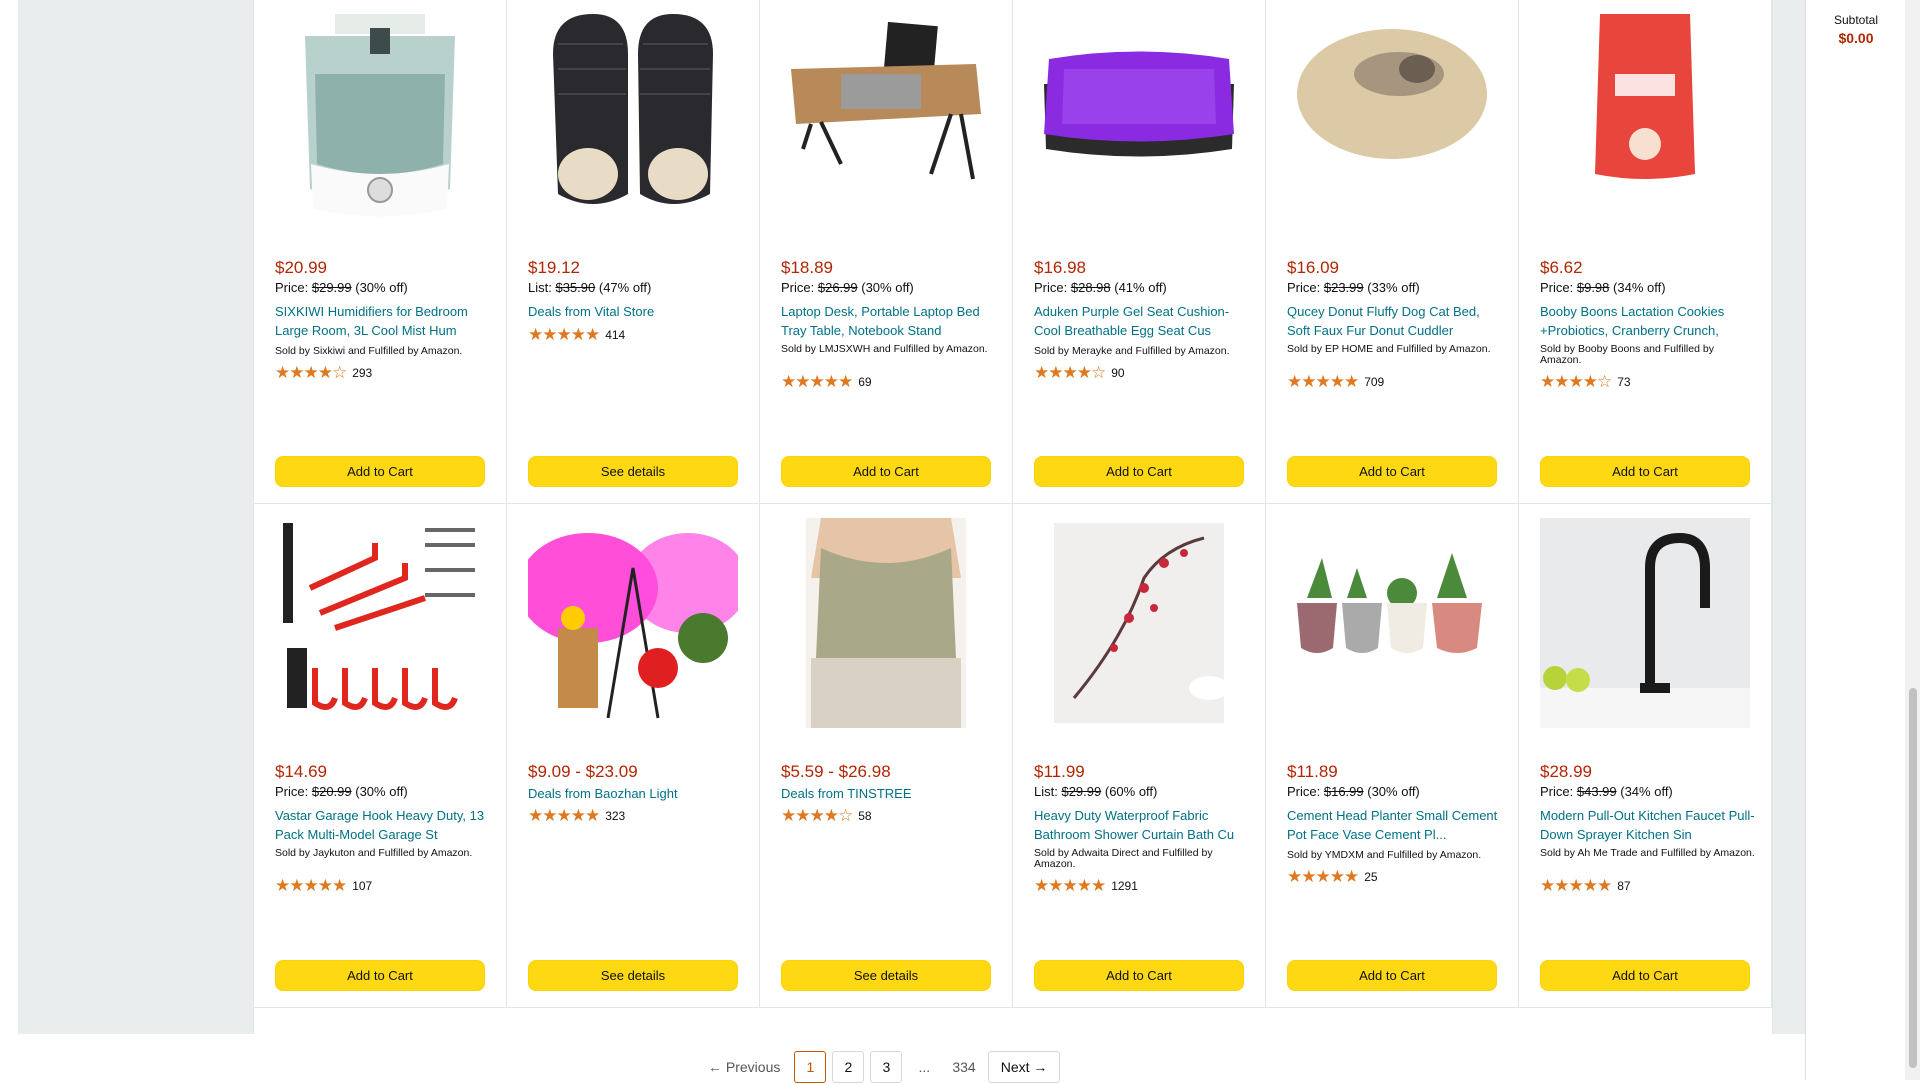 The height and width of the screenshot is (1084, 1920). What do you see at coordinates (554, 267) in the screenshot?
I see `product-price: $19.12` at bounding box center [554, 267].